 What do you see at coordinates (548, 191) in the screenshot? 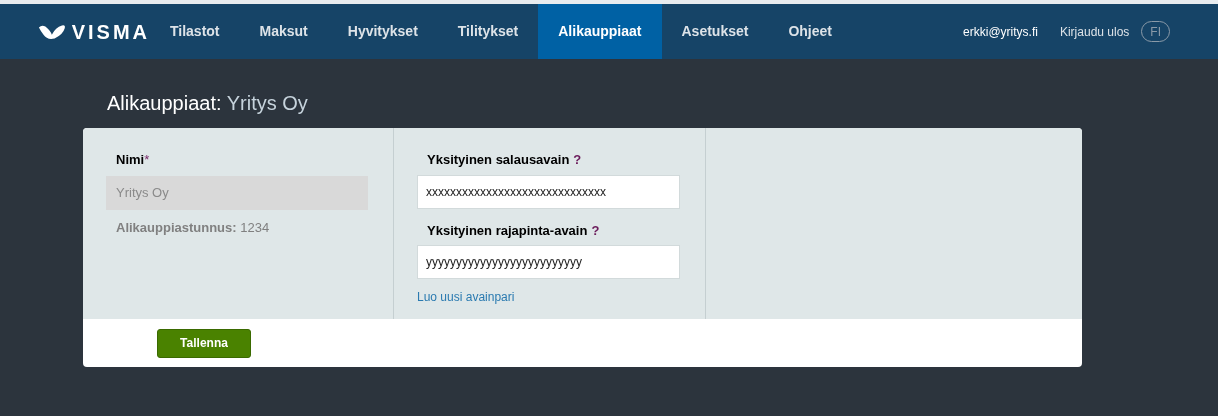
I see `key-field: xxxxxxxxxxxxxxxxxxxxxxxxxxxxxx` at bounding box center [548, 191].